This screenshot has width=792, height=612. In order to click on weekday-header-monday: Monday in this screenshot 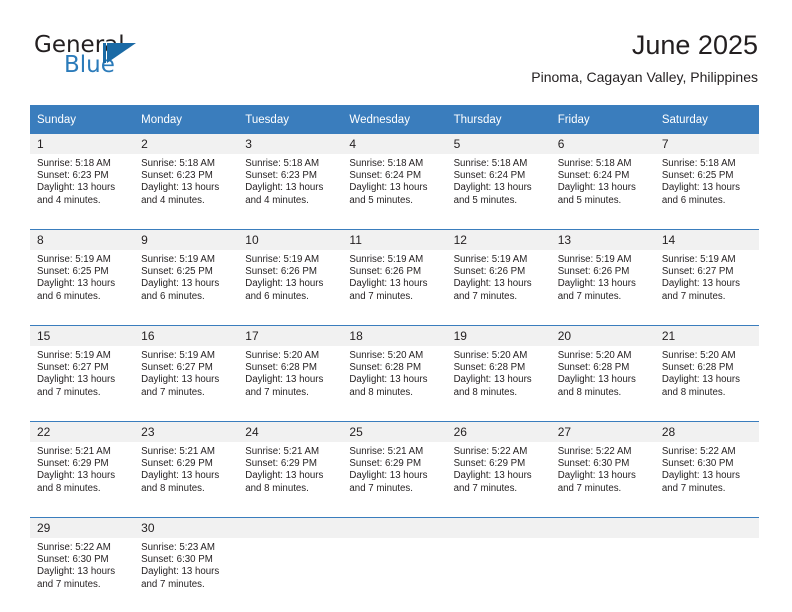, I will do `click(186, 119)`.